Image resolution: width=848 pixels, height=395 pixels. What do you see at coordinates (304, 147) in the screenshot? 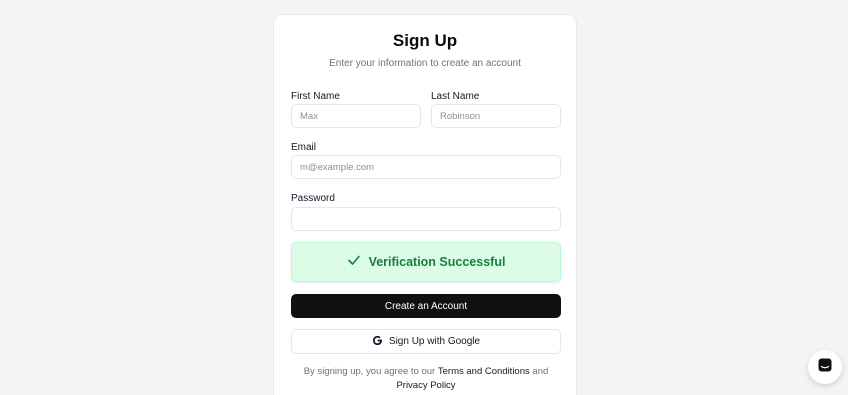
I see `email-label: Email` at bounding box center [304, 147].